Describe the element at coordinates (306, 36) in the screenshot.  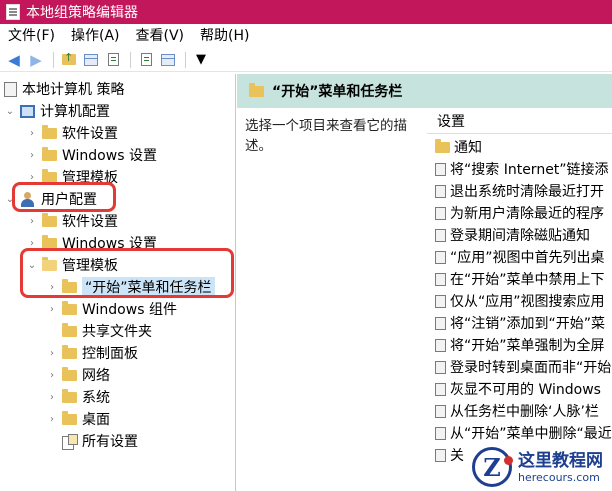
I see `menu-bar: 文件(F) 操作(A) 查看(V) 帮助(H)` at that location.